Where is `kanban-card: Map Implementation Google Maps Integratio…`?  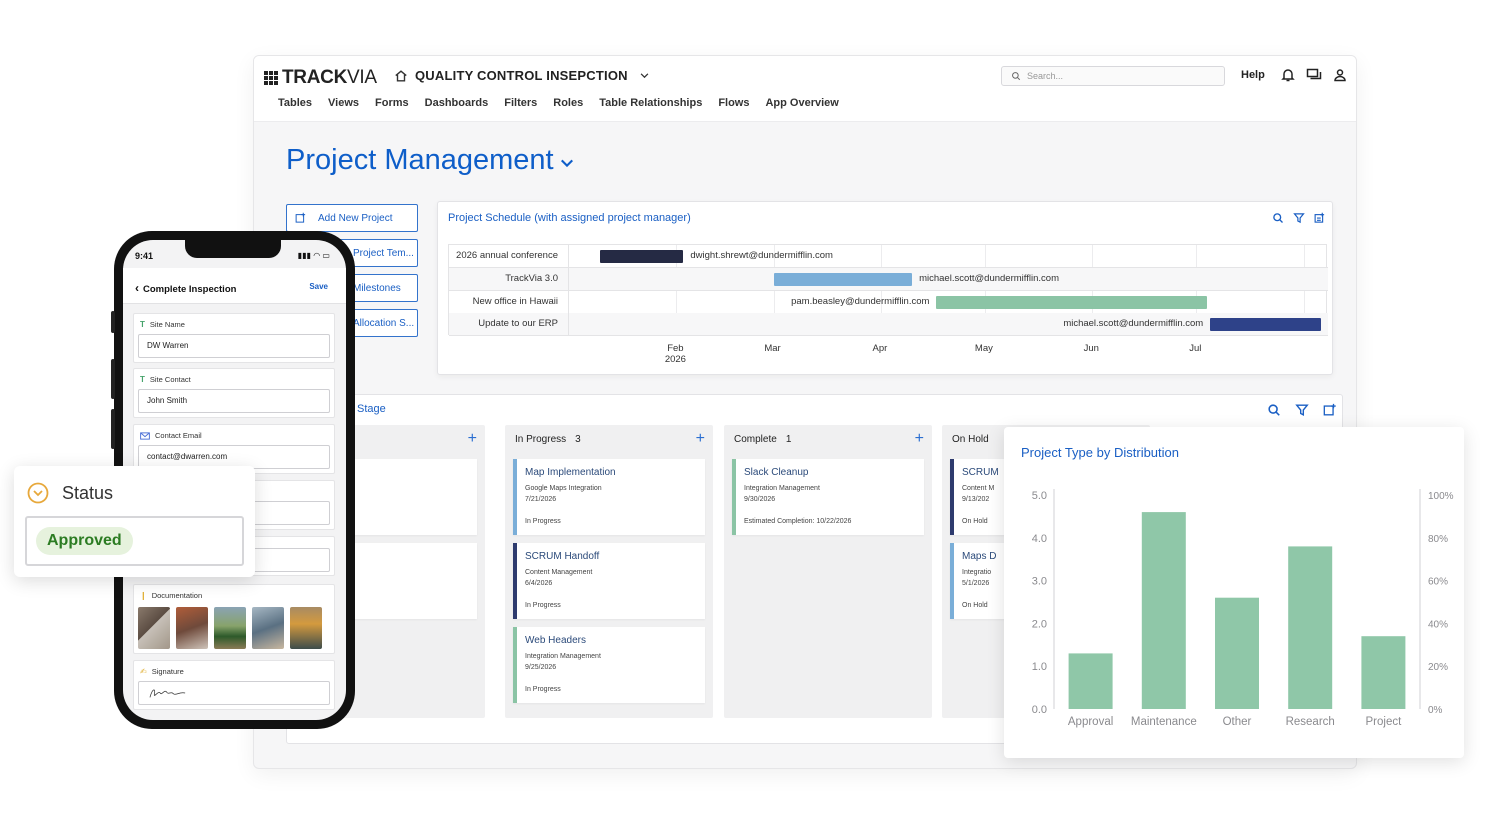 kanban-card: Map Implementation Google Maps Integratio… is located at coordinates (609, 497).